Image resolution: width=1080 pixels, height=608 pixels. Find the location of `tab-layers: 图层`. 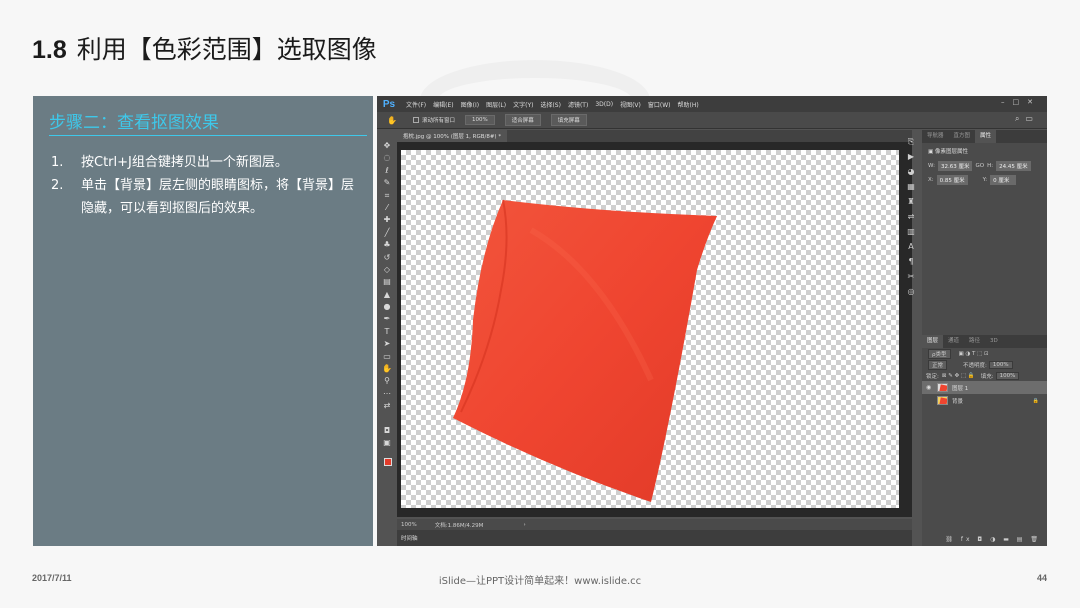

tab-layers: 图层 is located at coordinates (933, 341).